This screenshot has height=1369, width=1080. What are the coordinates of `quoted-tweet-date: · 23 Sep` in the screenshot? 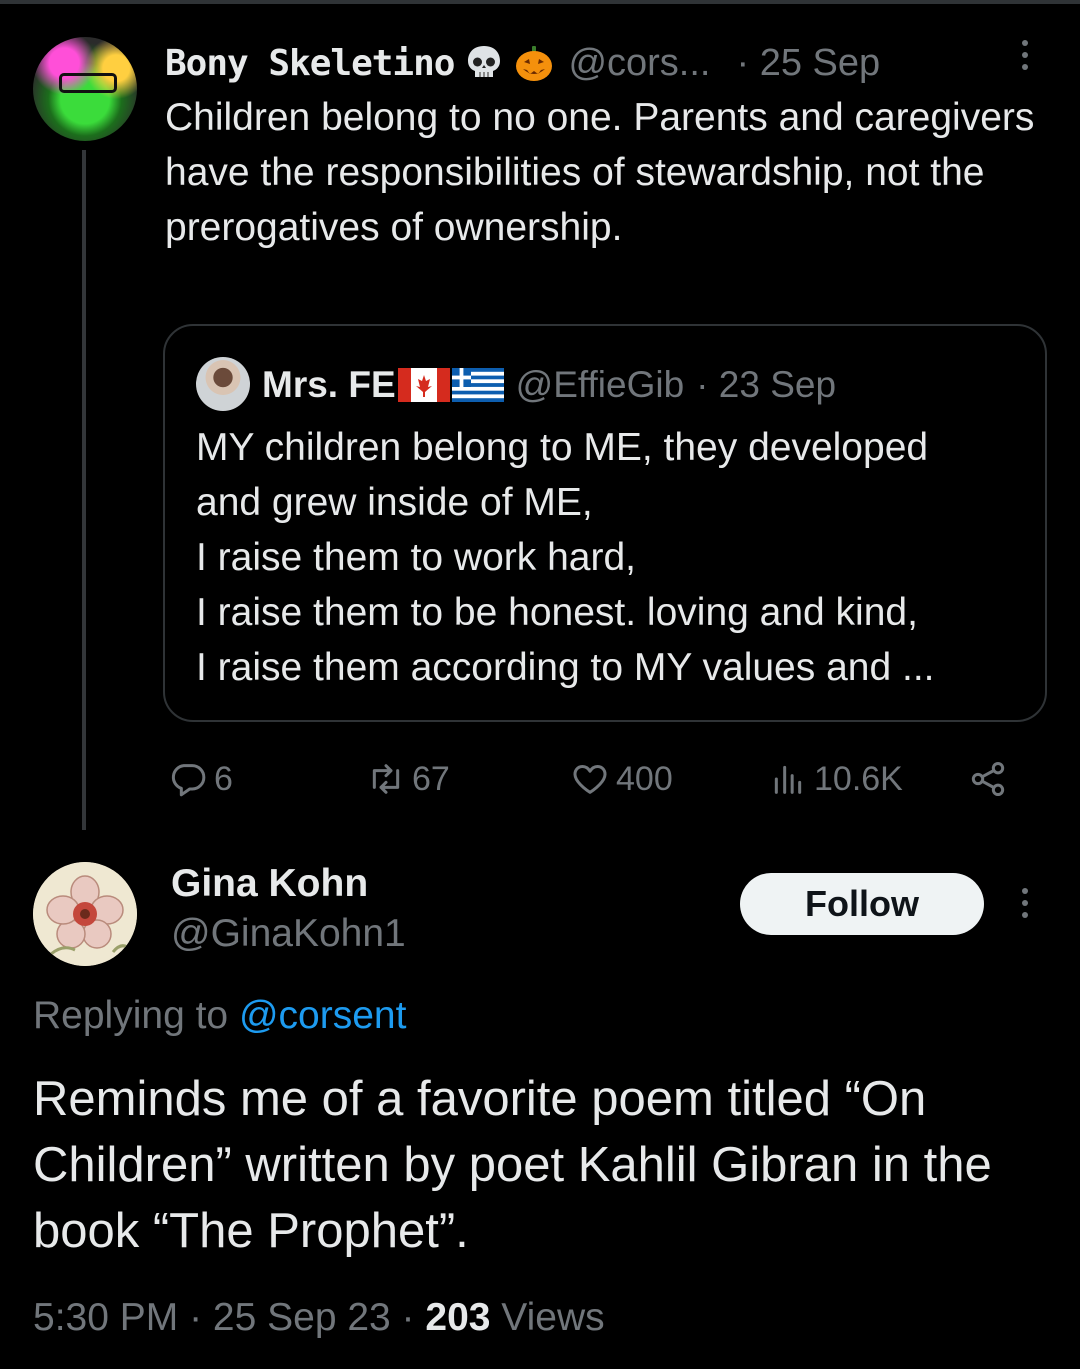 It's located at (766, 384).